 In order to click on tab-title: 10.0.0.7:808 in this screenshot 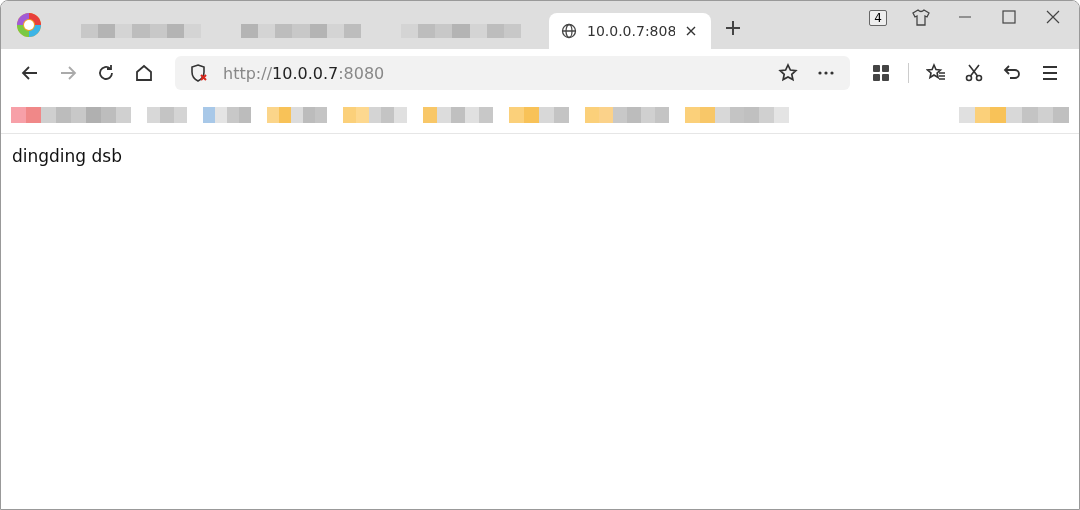, I will do `click(631, 31)`.